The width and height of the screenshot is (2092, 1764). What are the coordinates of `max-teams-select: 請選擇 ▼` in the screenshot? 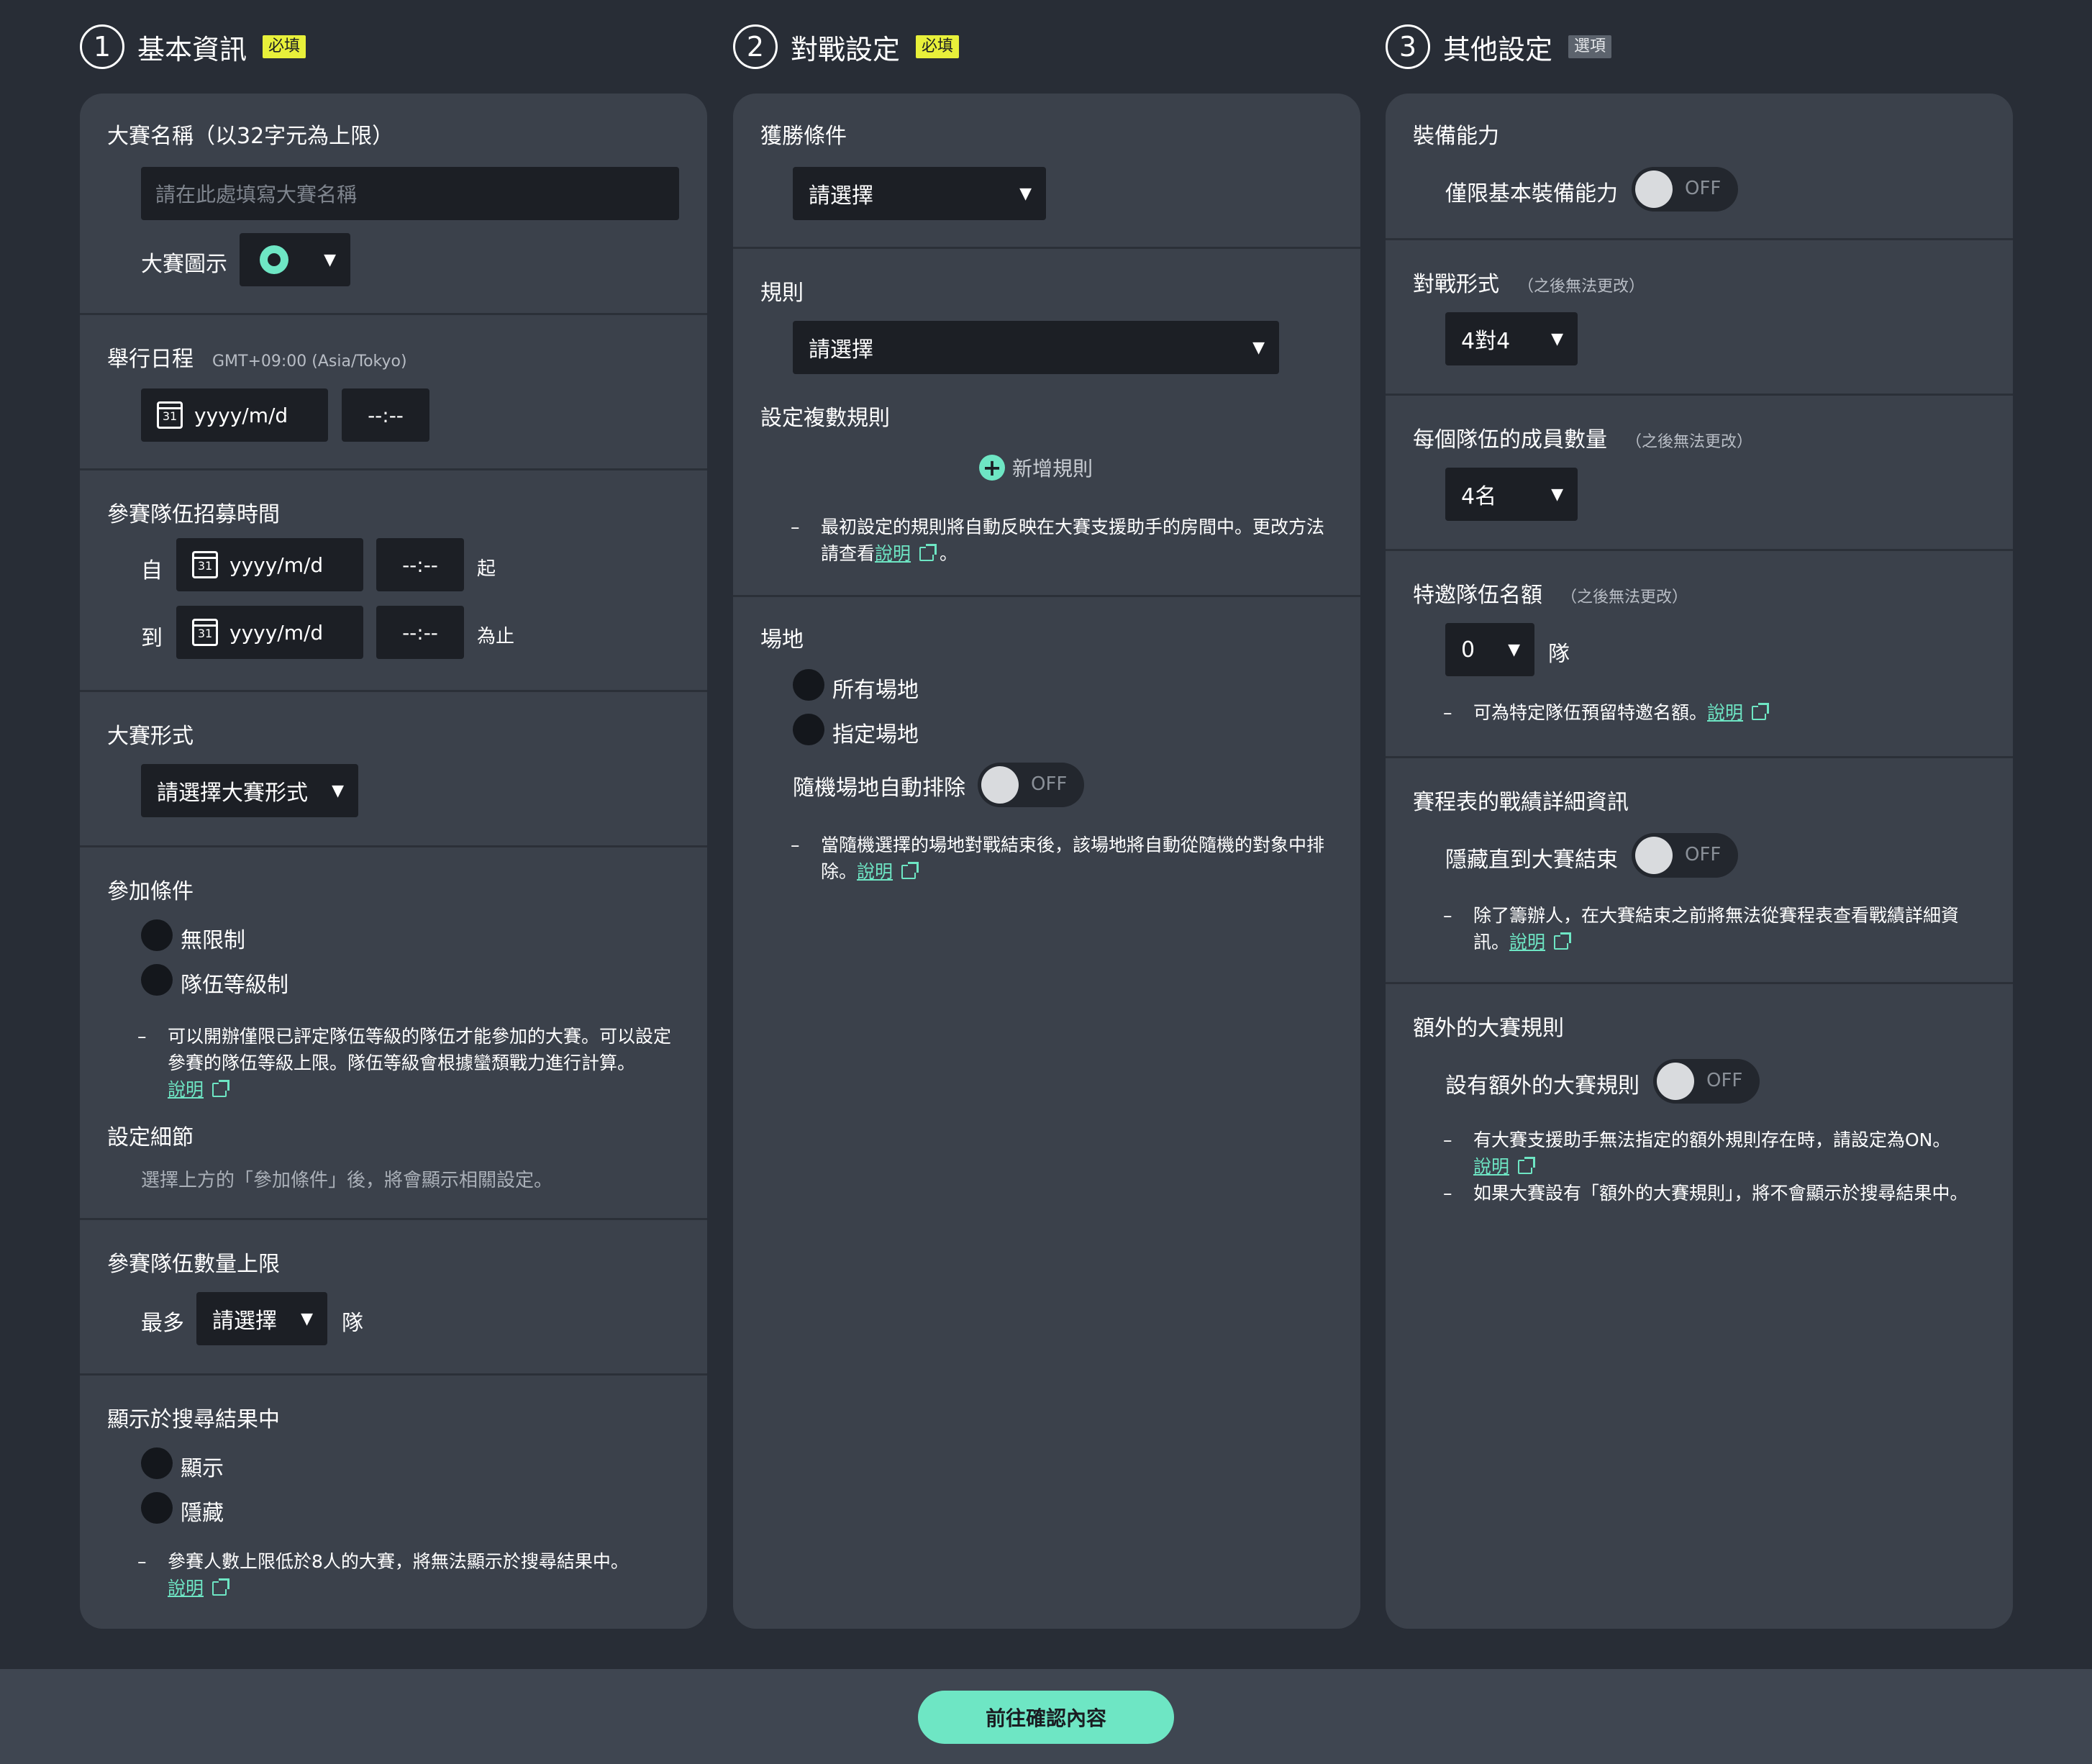 It's located at (261, 1318).